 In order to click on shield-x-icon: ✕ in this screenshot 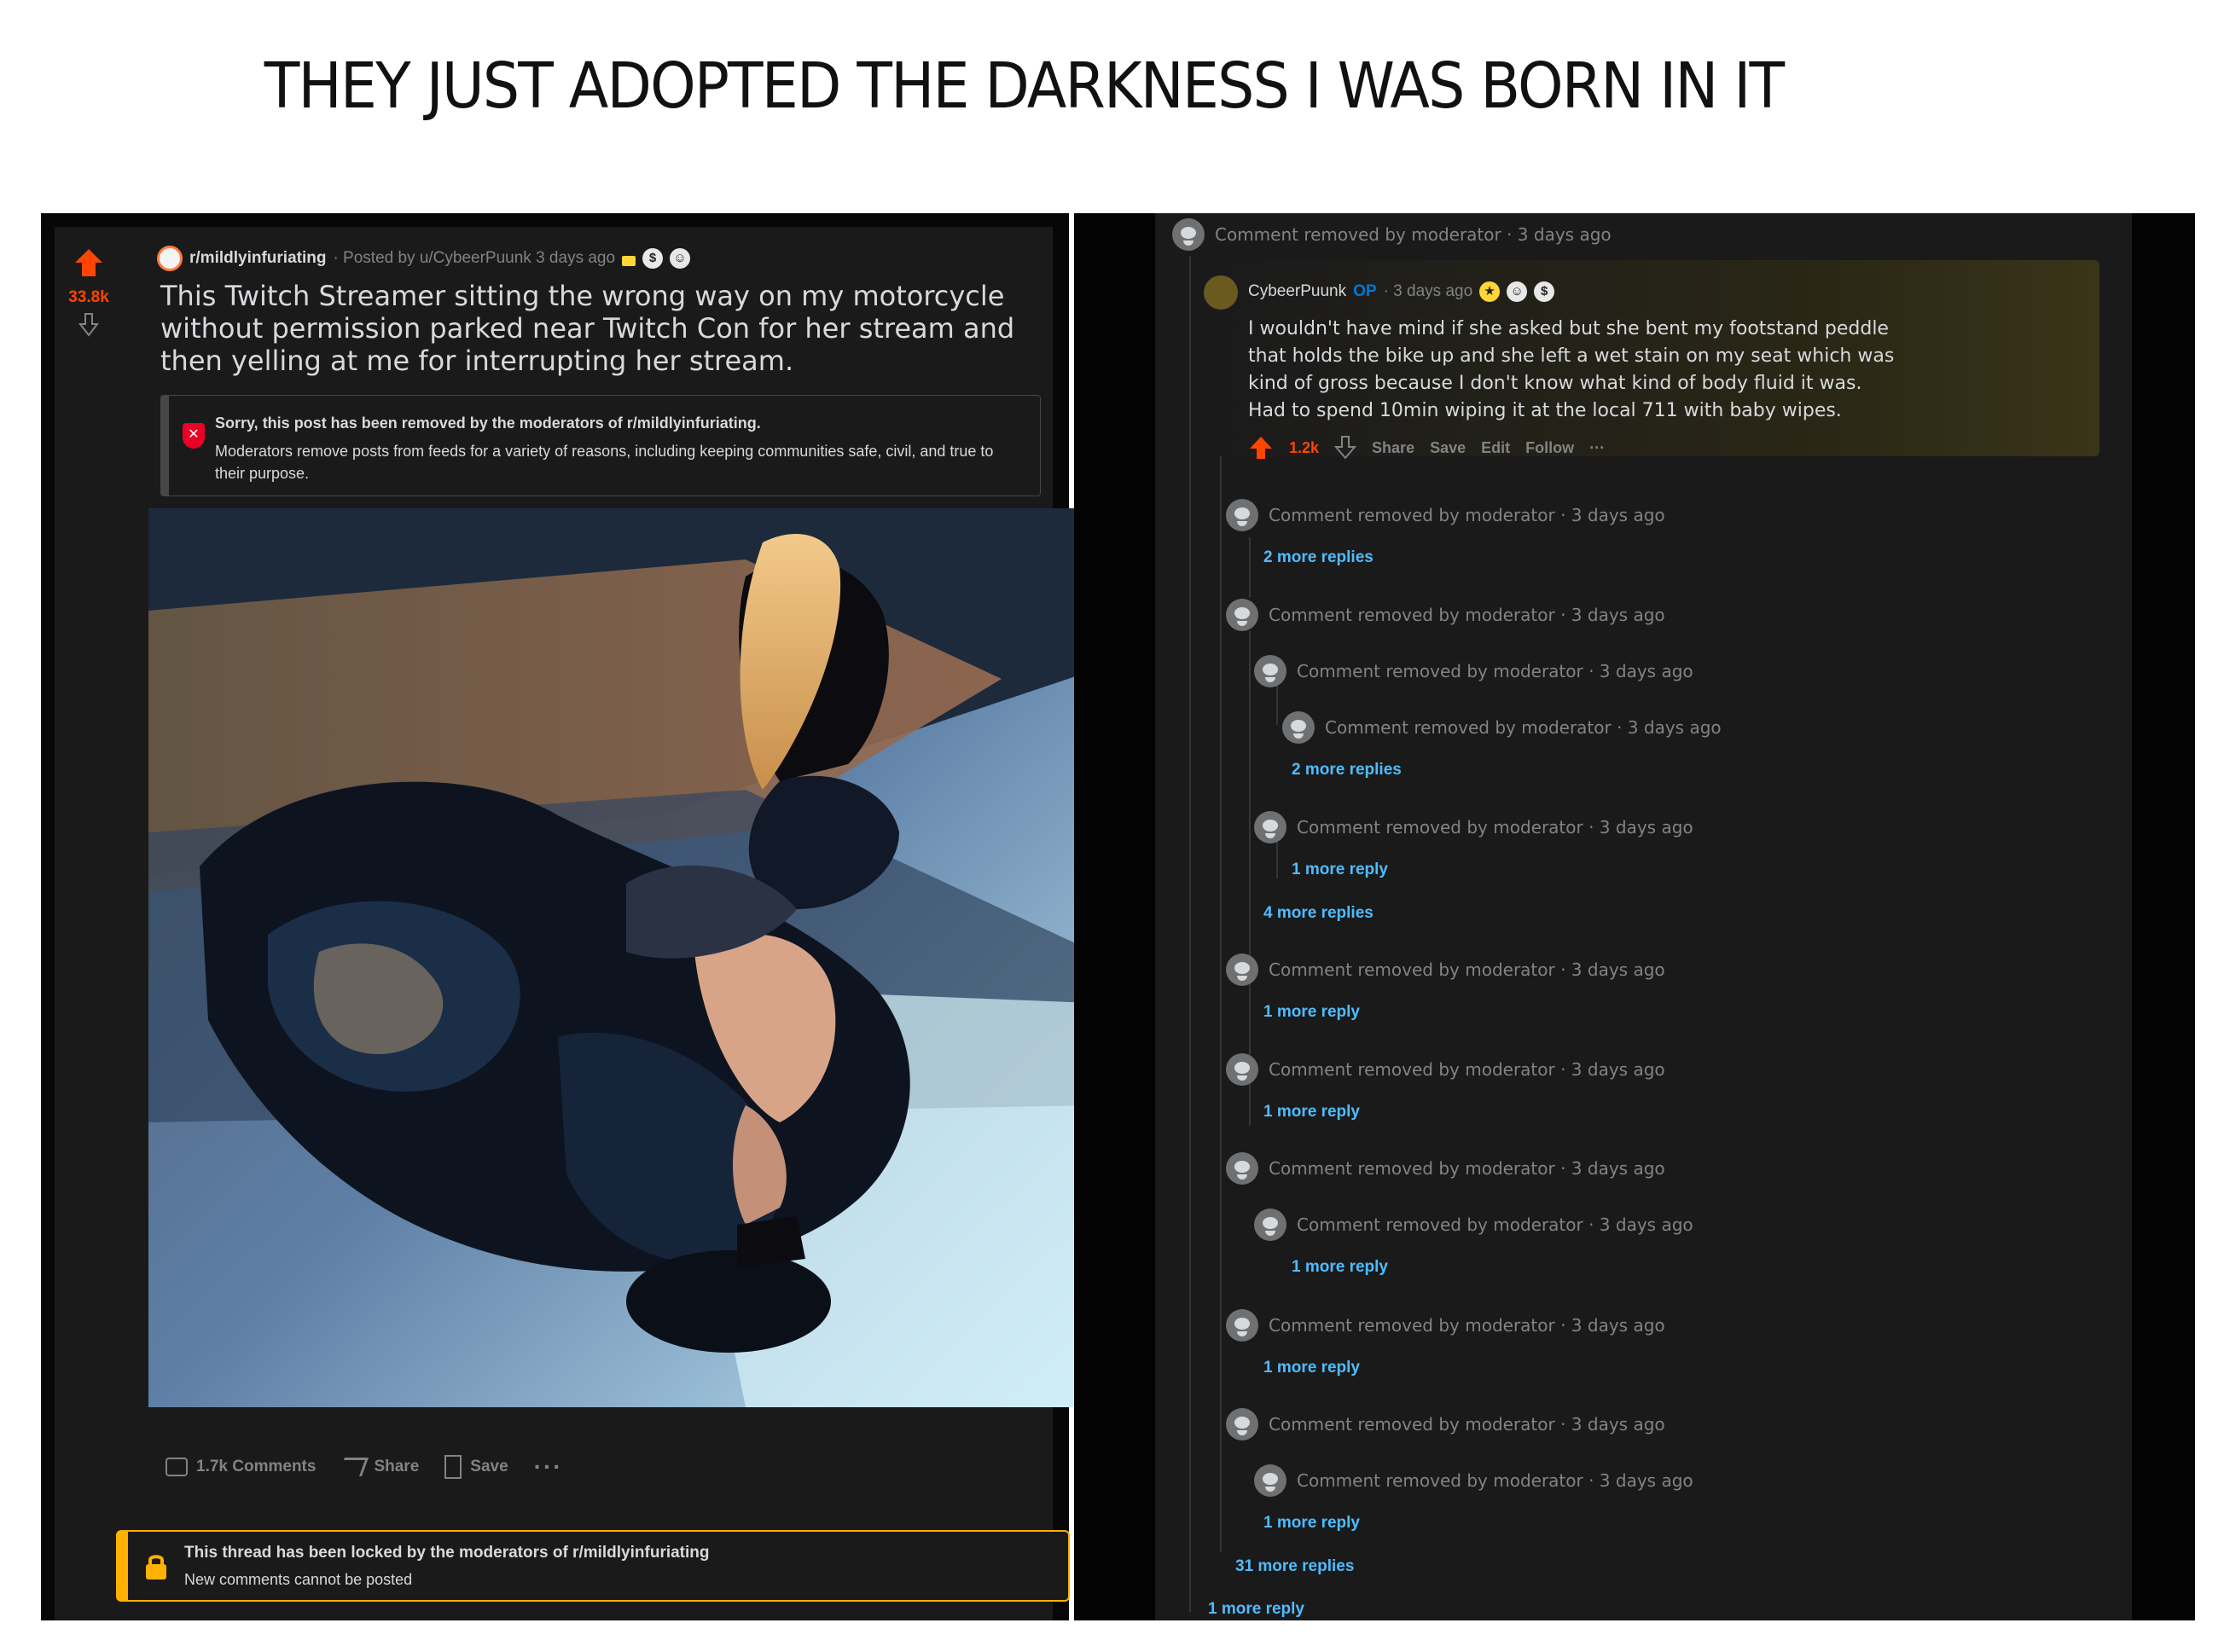, I will do `click(194, 436)`.